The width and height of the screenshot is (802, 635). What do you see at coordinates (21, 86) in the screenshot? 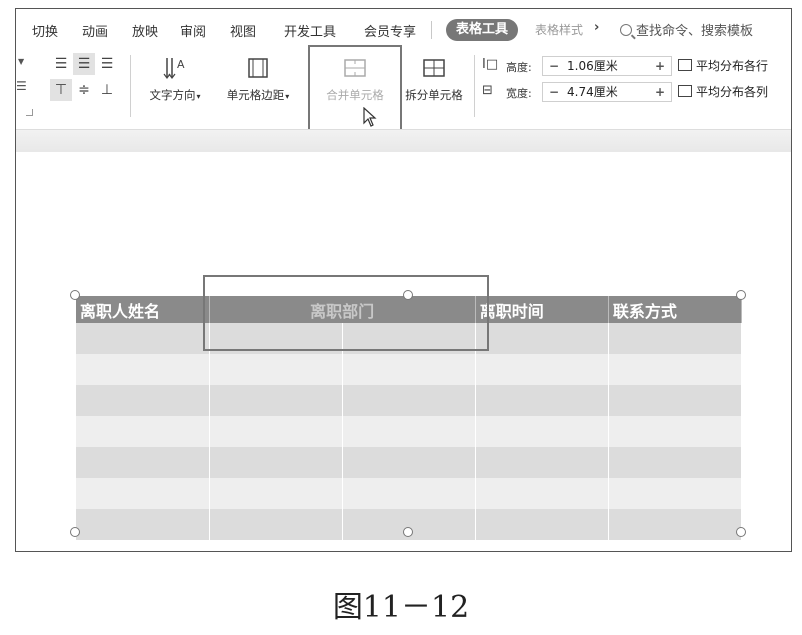
I see `align-edge-icon: ☰` at bounding box center [21, 86].